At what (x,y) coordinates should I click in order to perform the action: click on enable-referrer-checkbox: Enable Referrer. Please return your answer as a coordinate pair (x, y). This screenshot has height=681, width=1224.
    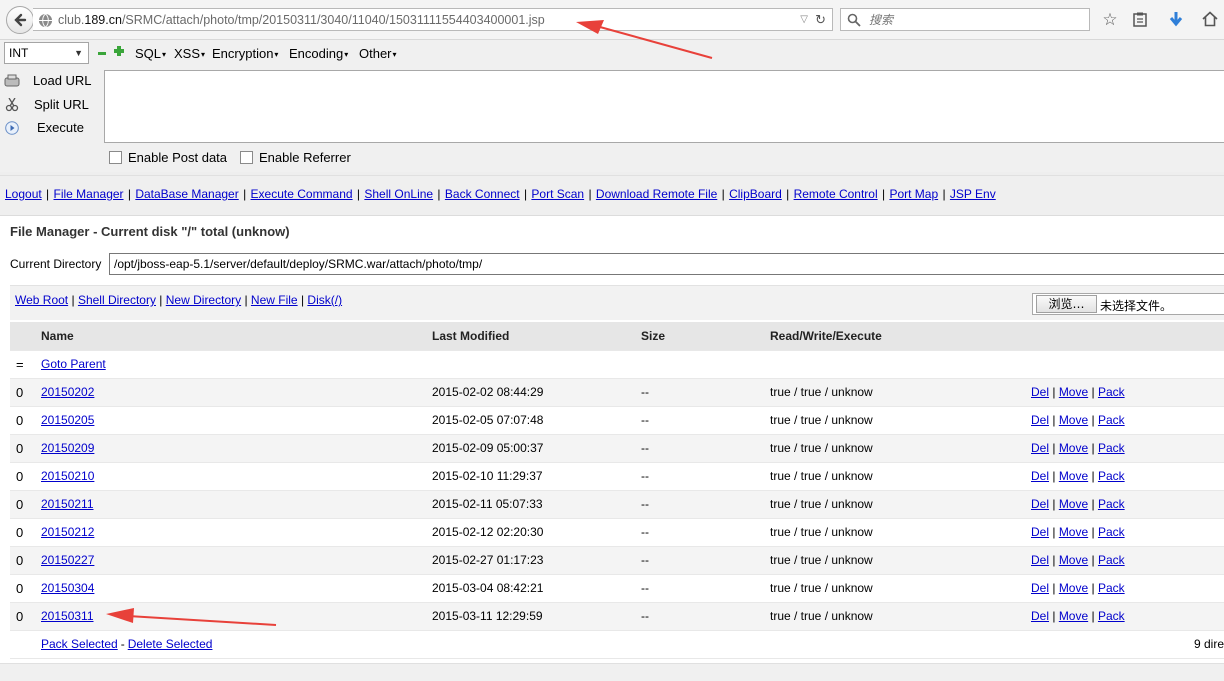
    Looking at the image, I should click on (295, 157).